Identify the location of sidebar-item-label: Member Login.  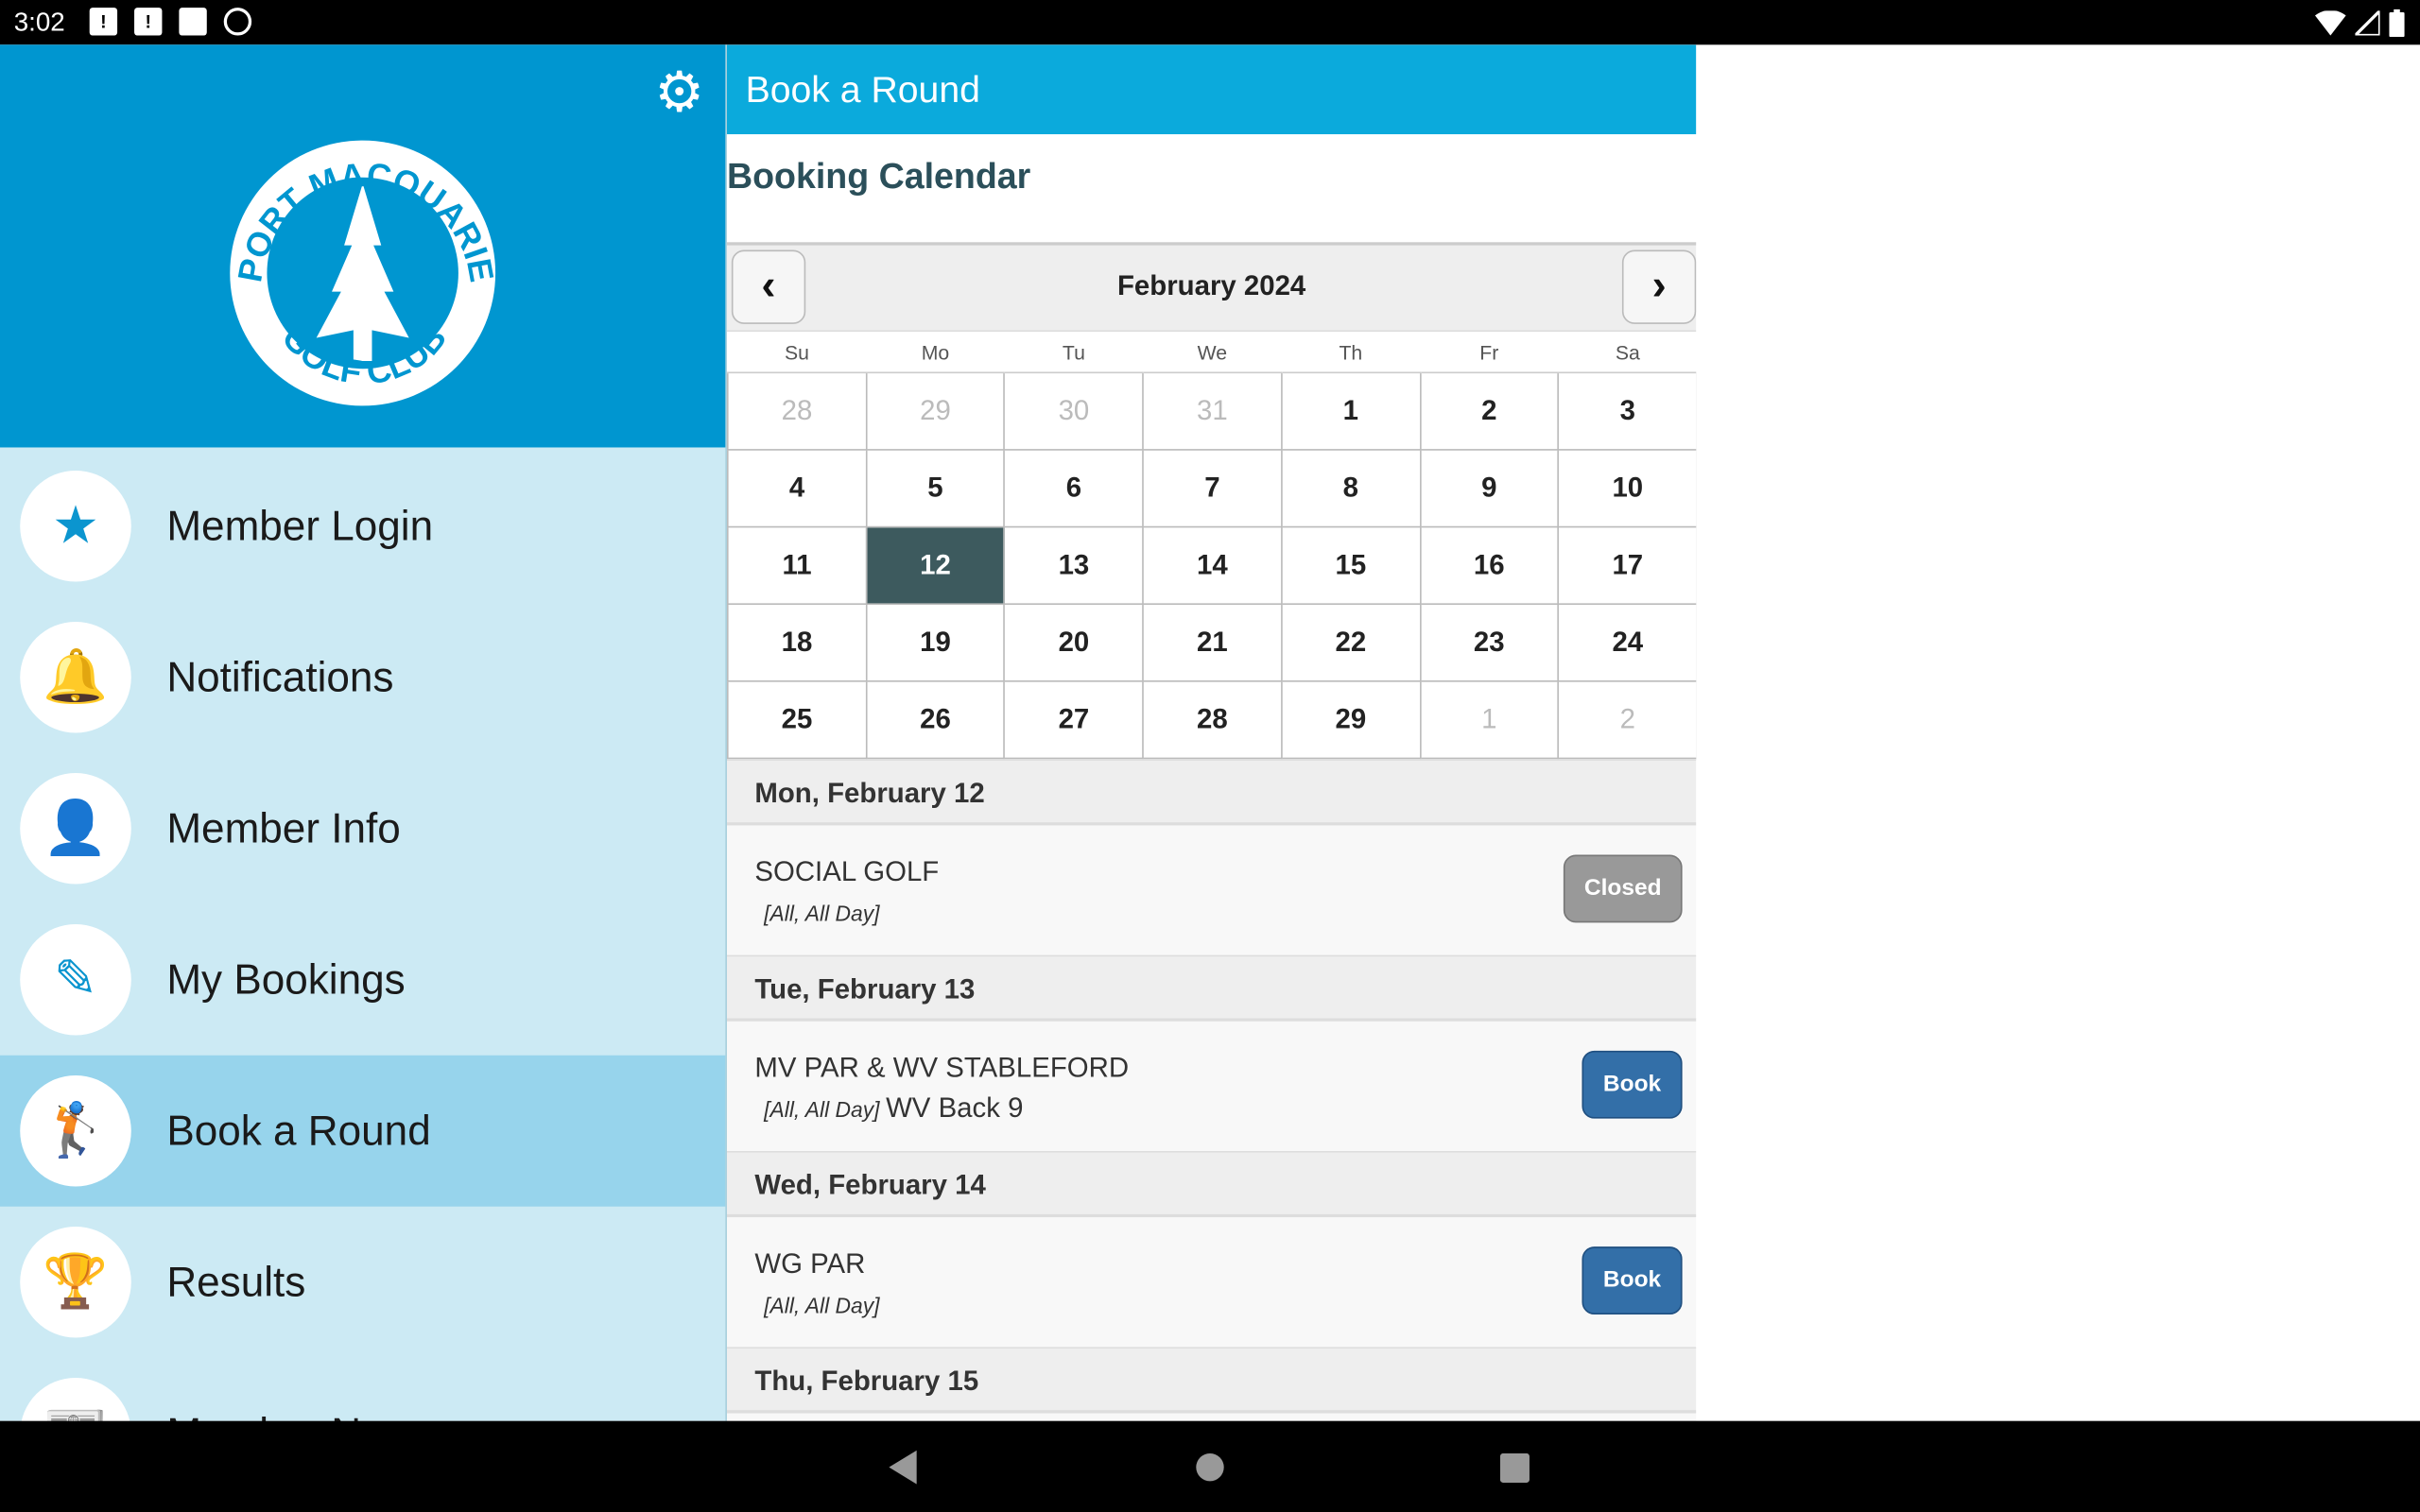
(300, 525).